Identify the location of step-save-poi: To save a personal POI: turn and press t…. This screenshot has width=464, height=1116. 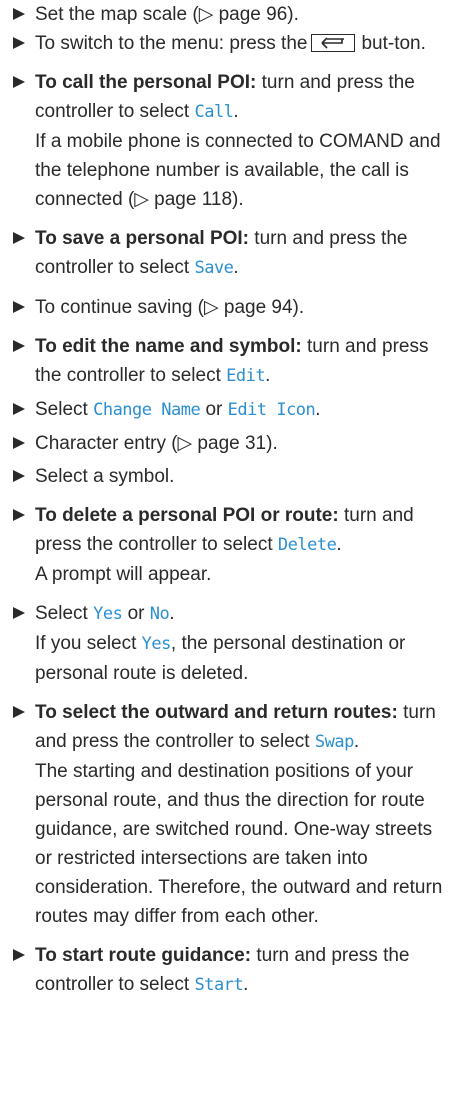
(232, 253).